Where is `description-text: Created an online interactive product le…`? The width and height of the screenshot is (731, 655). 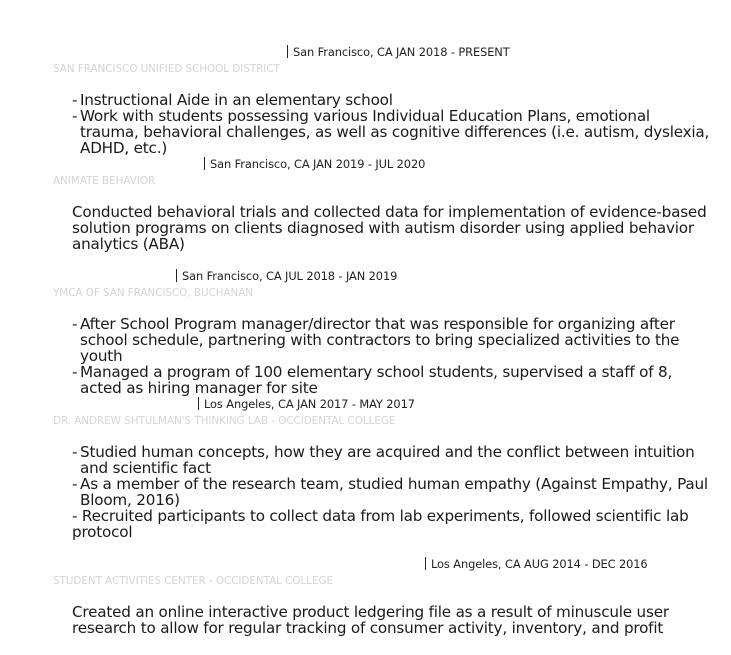
description-text: Created an online interactive product le… is located at coordinates (370, 620).